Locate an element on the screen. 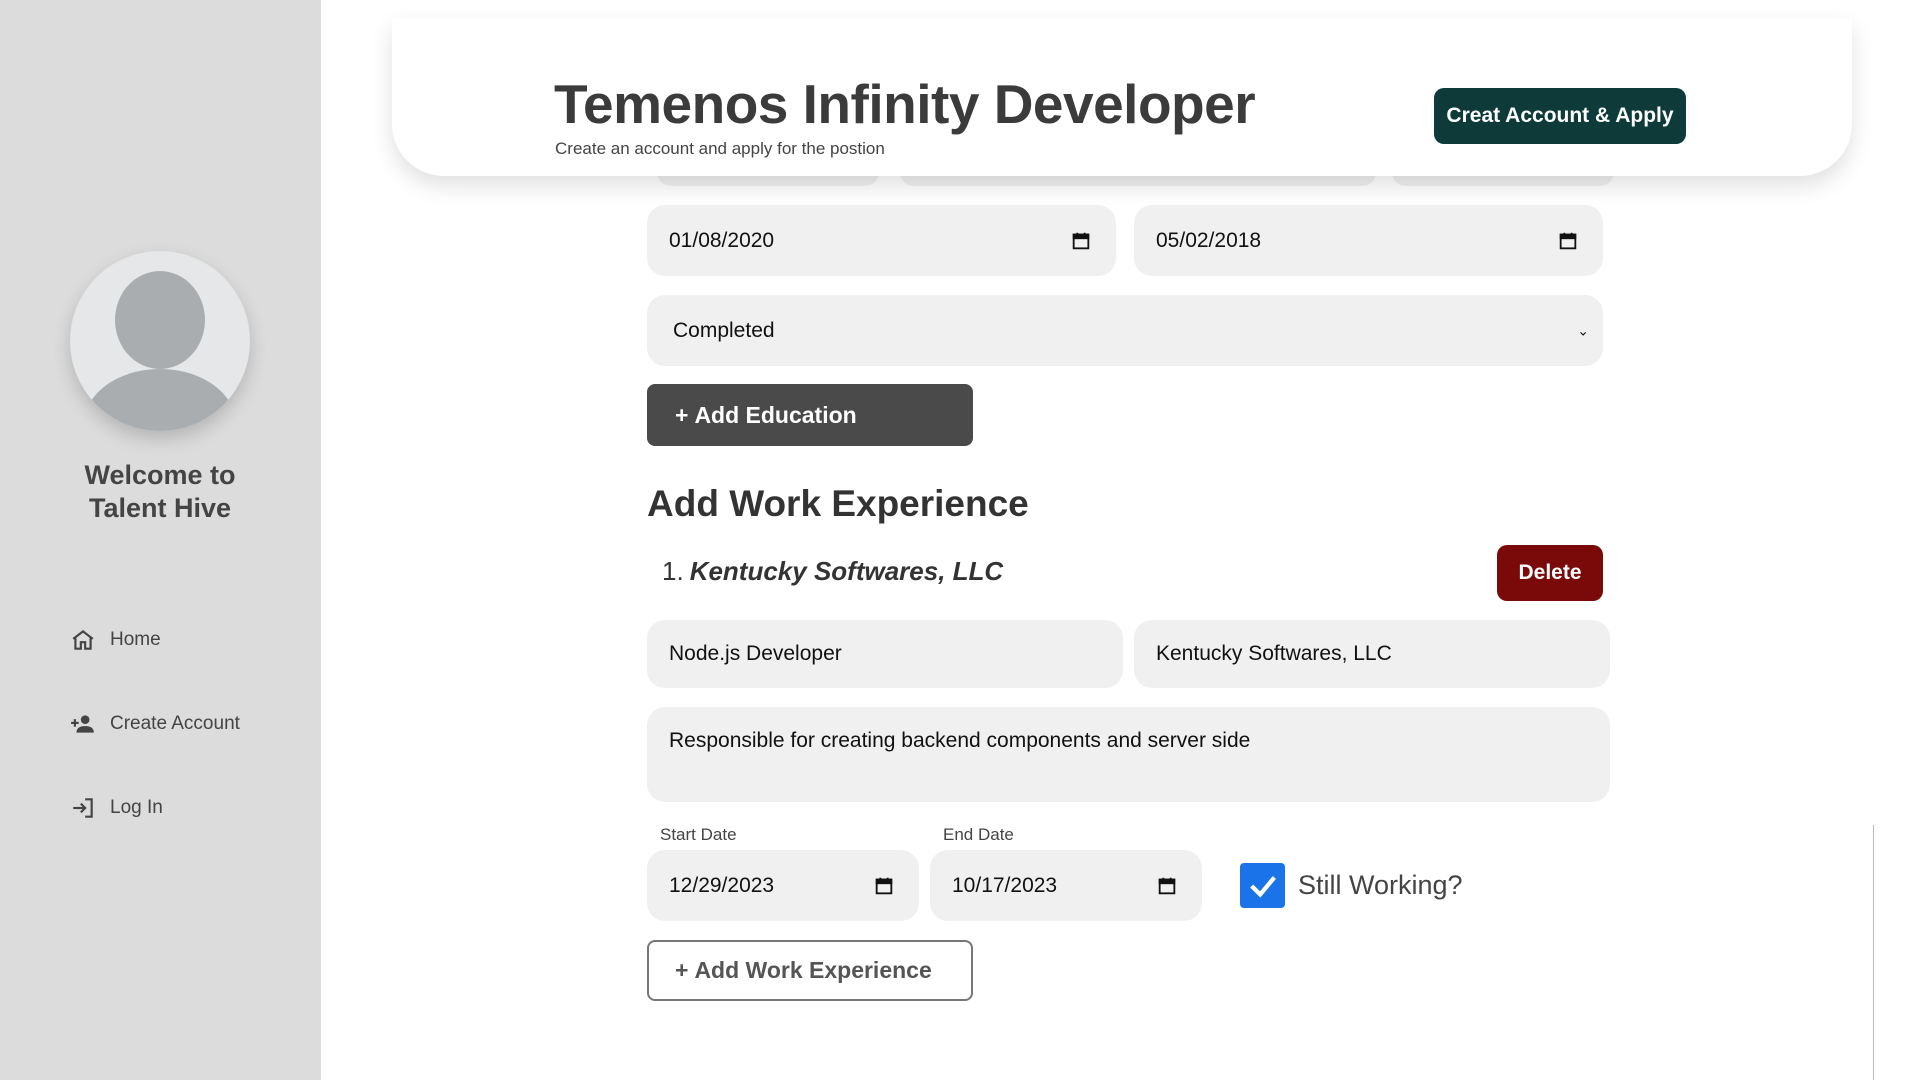 The height and width of the screenshot is (1080, 1920). date-value: 10/17/2023 is located at coordinates (1005, 885).